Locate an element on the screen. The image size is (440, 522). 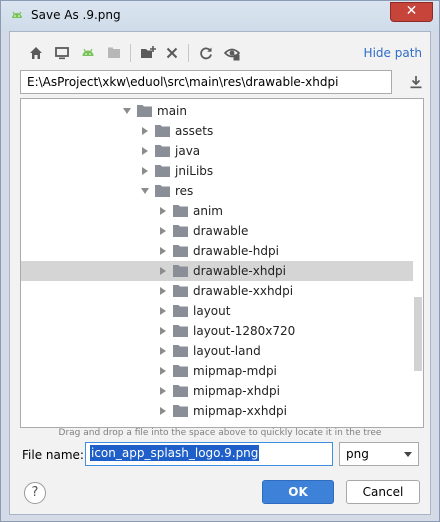
tree-scroll-thumb is located at coordinates (418, 334).